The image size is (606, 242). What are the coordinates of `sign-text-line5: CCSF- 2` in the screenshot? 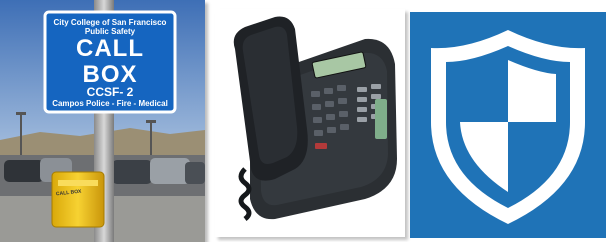 It's located at (110, 92).